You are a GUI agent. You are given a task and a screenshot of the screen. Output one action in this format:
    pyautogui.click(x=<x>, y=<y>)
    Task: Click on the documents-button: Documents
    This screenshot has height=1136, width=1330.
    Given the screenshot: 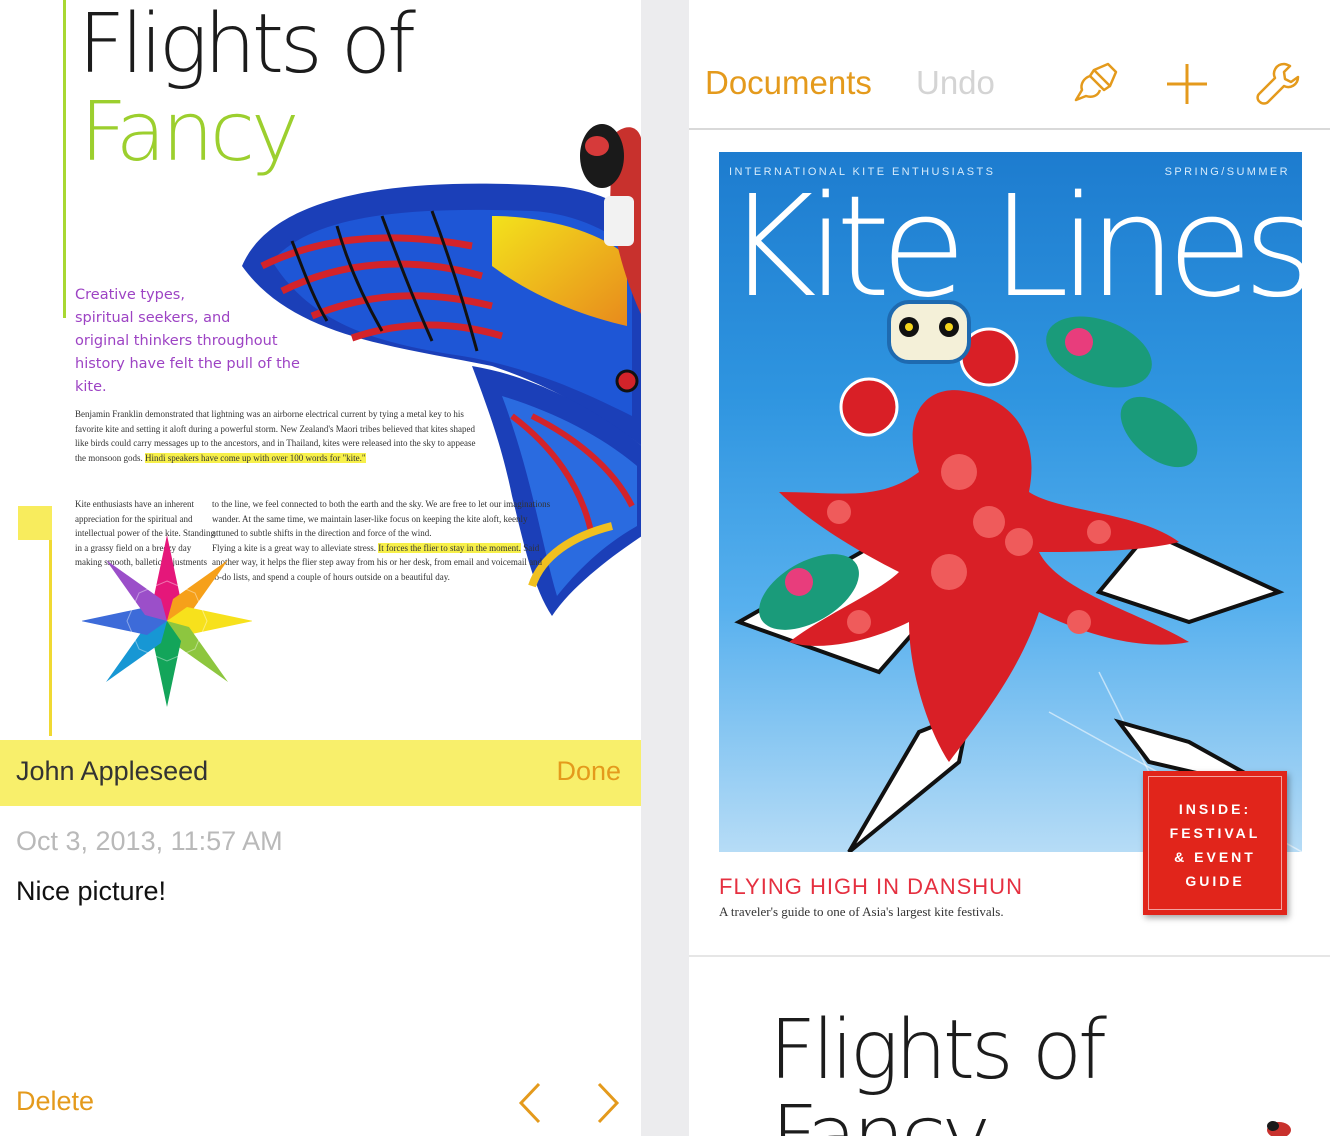 What is the action you would take?
    pyautogui.click(x=788, y=83)
    